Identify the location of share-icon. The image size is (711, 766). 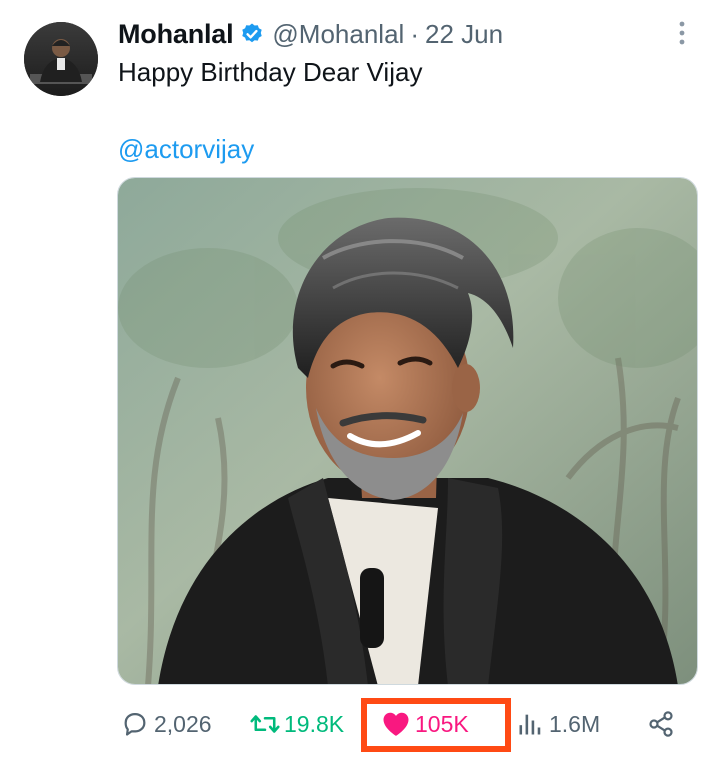
(661, 724).